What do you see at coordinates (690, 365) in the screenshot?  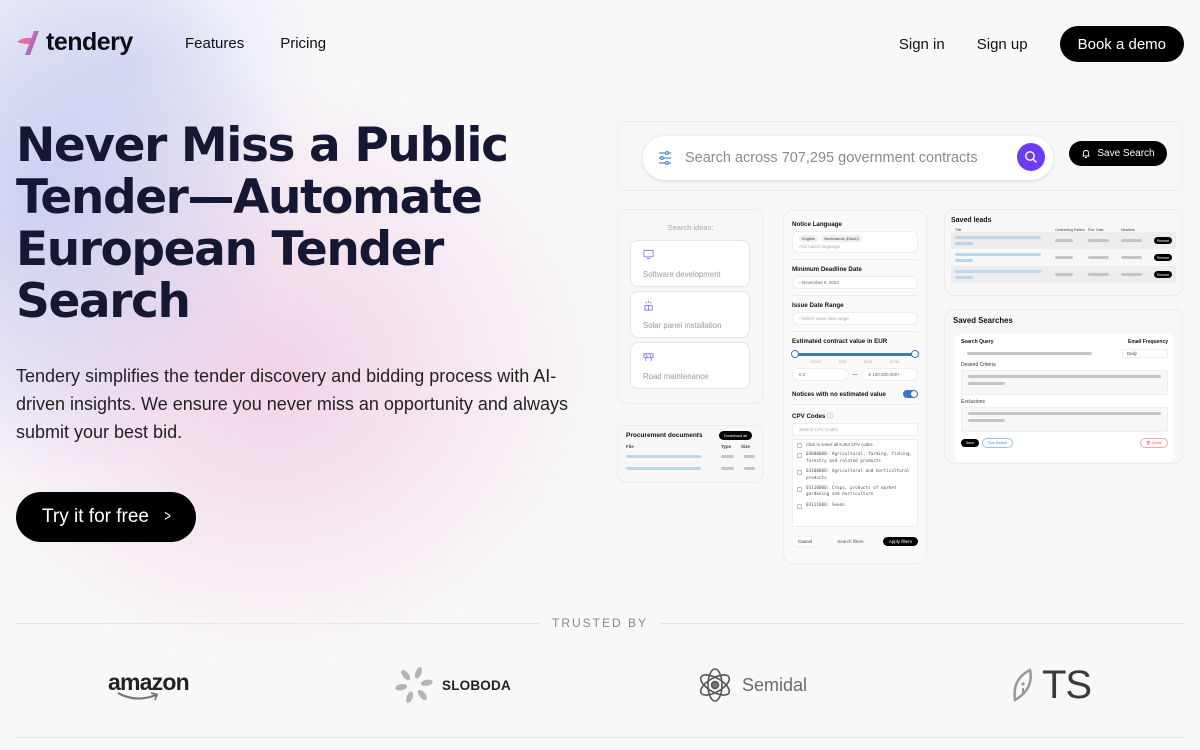 I see `idea-card-road: Road maintenance` at bounding box center [690, 365].